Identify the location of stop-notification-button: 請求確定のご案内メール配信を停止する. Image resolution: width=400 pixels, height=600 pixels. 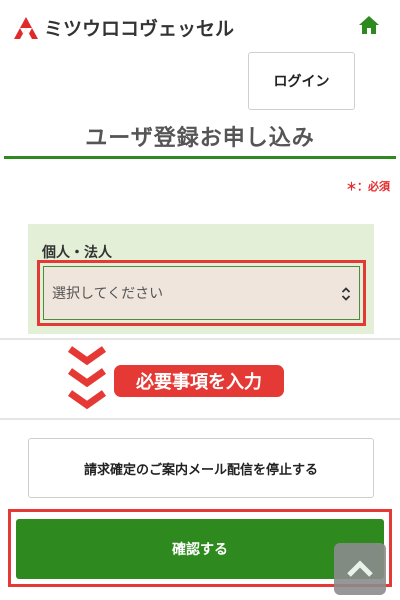
(201, 468).